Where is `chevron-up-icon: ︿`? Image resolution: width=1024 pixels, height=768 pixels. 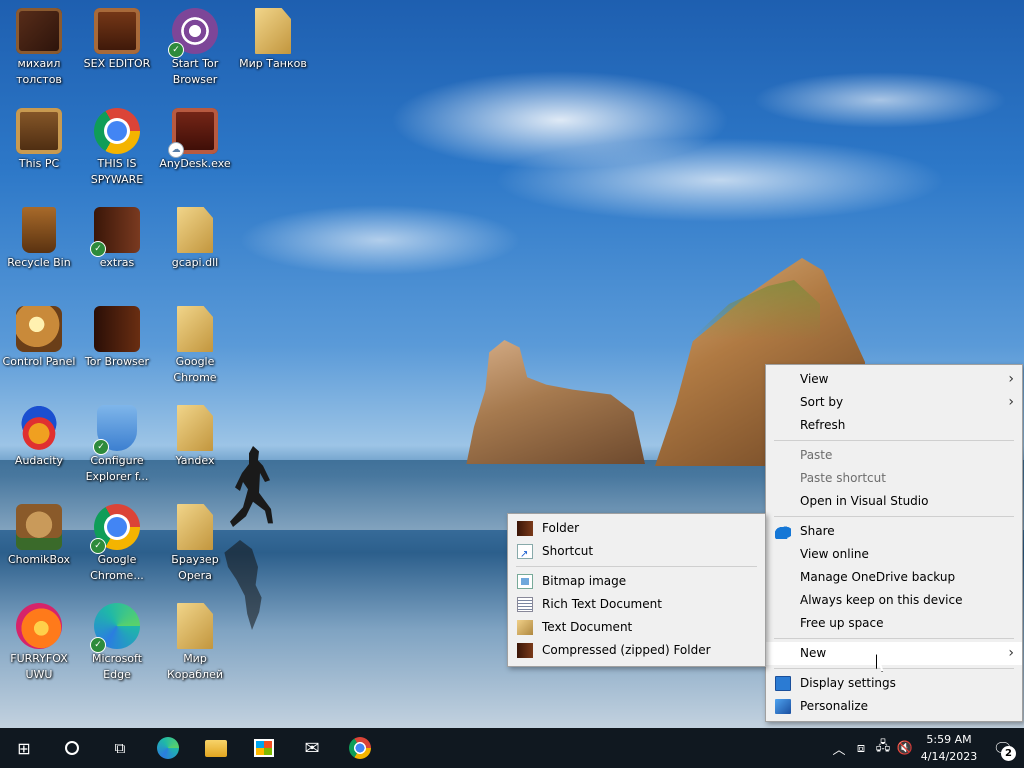 chevron-up-icon: ︿ is located at coordinates (839, 750).